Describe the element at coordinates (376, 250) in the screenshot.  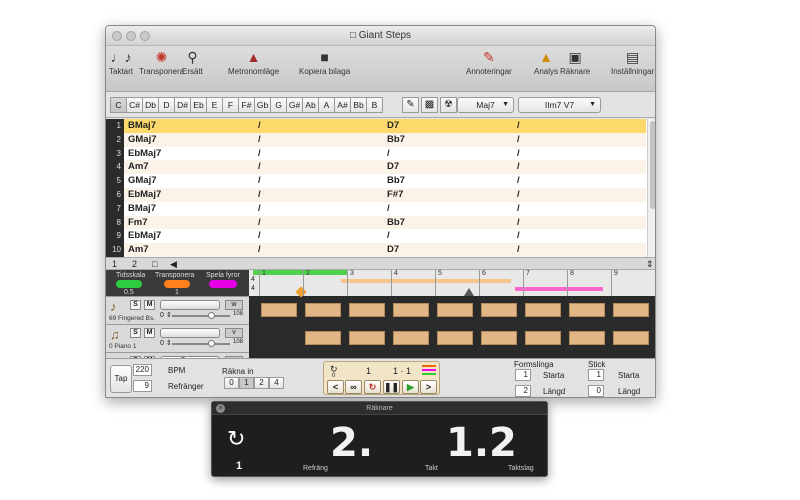
I see `chord-row: 10 Am7 / D7 /` at that location.